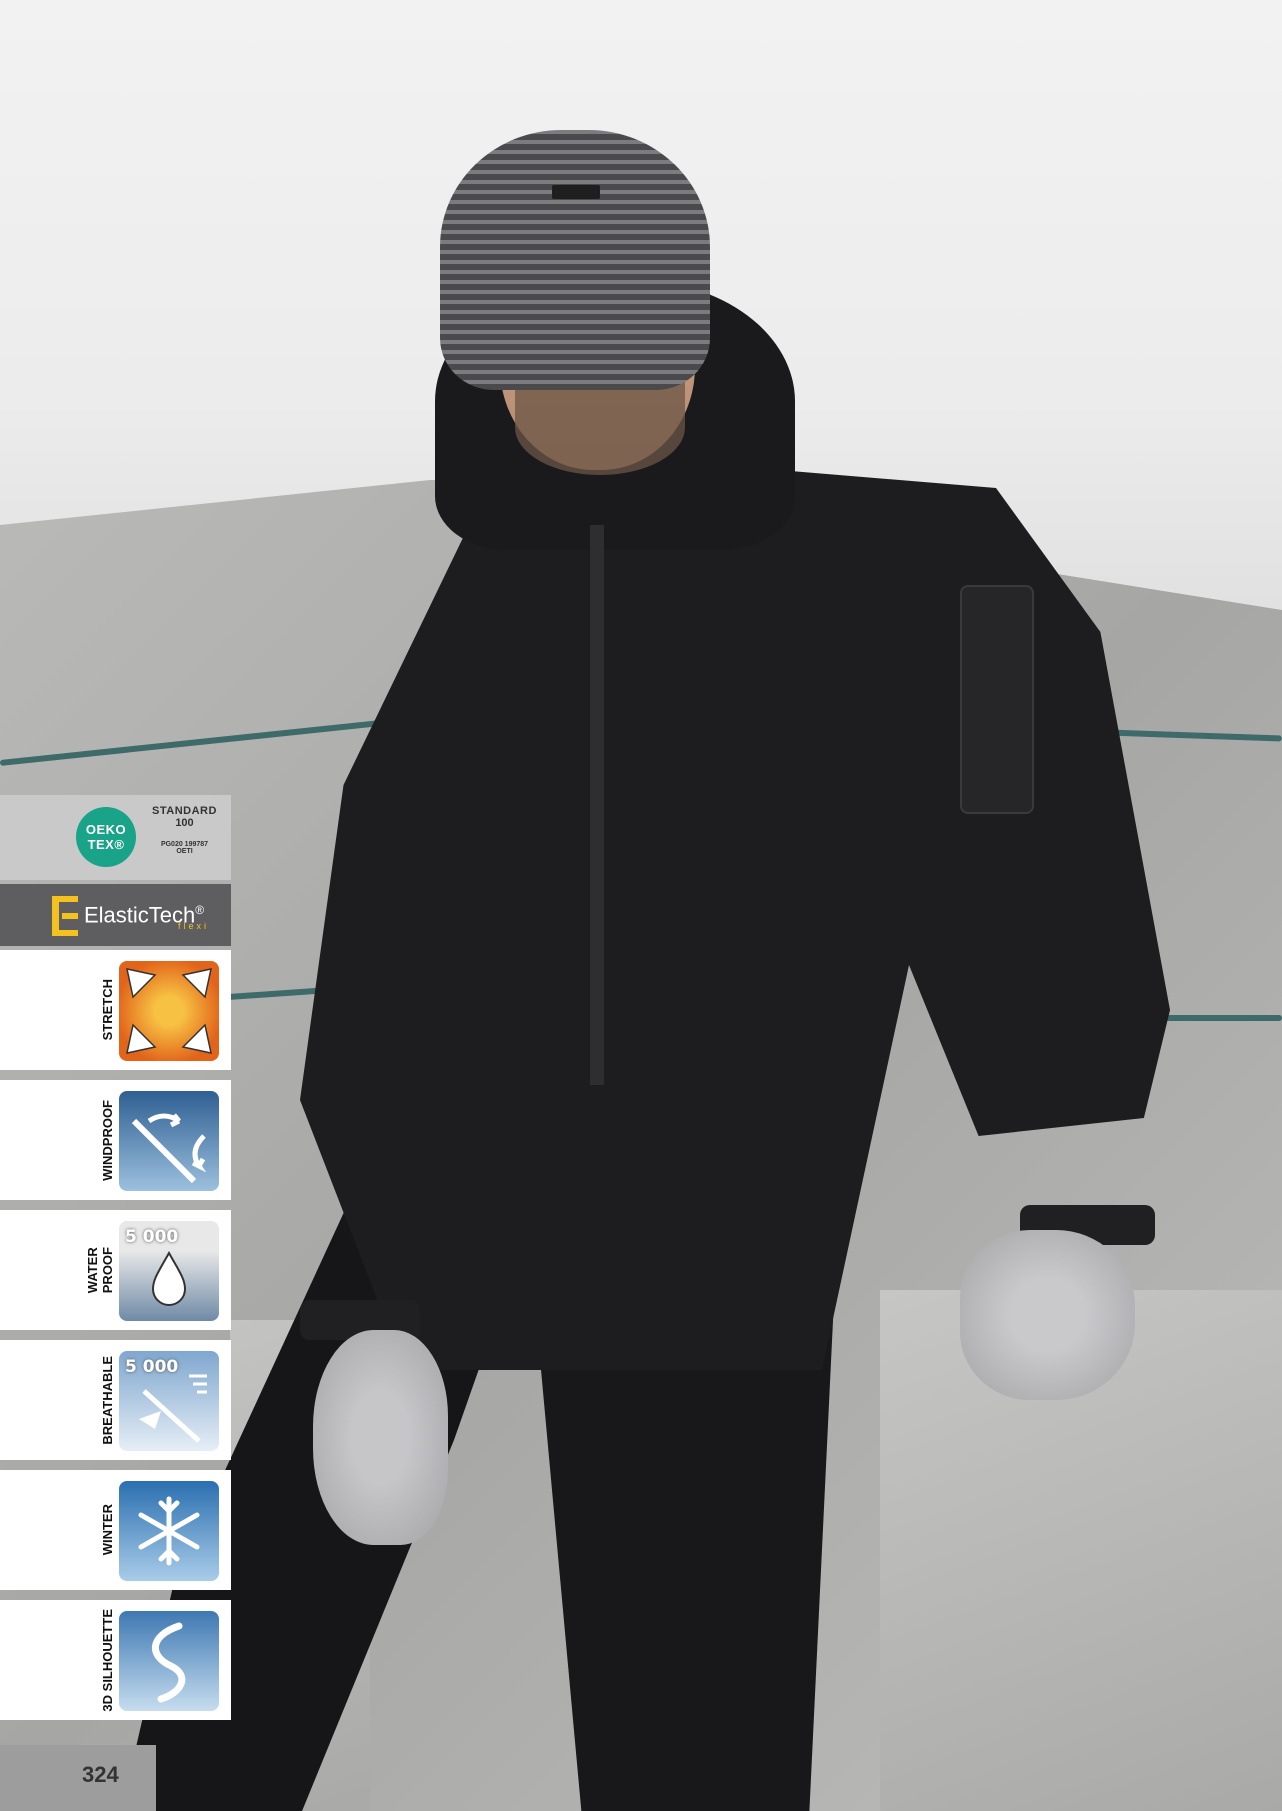 The height and width of the screenshot is (1811, 1282). I want to click on oeko-logo-line1: OEKO, so click(106, 829).